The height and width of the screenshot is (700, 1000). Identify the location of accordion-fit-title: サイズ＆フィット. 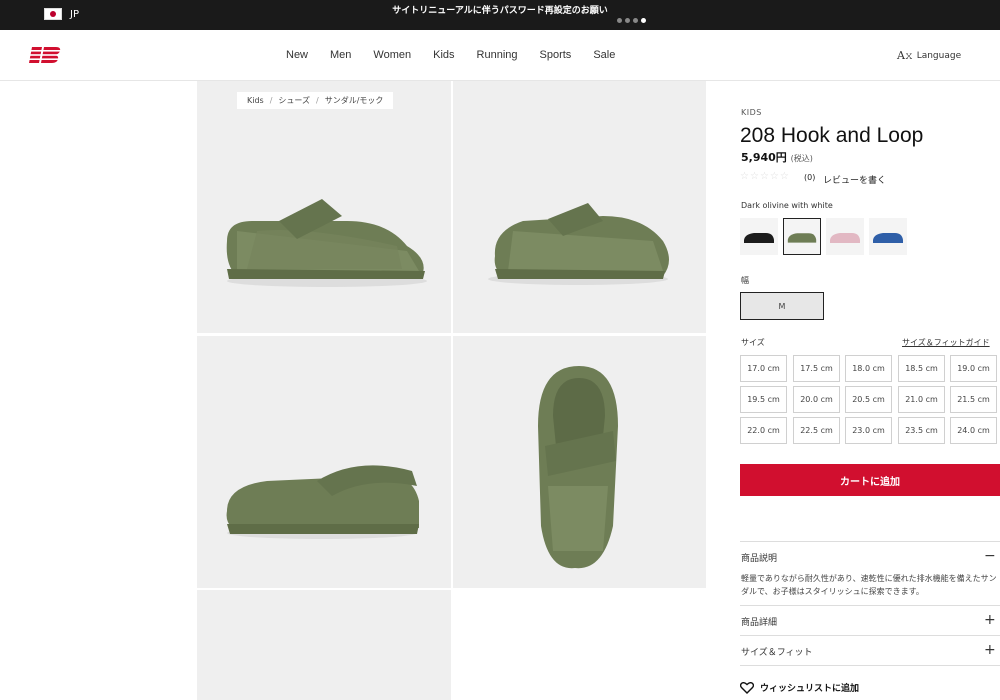
(777, 651).